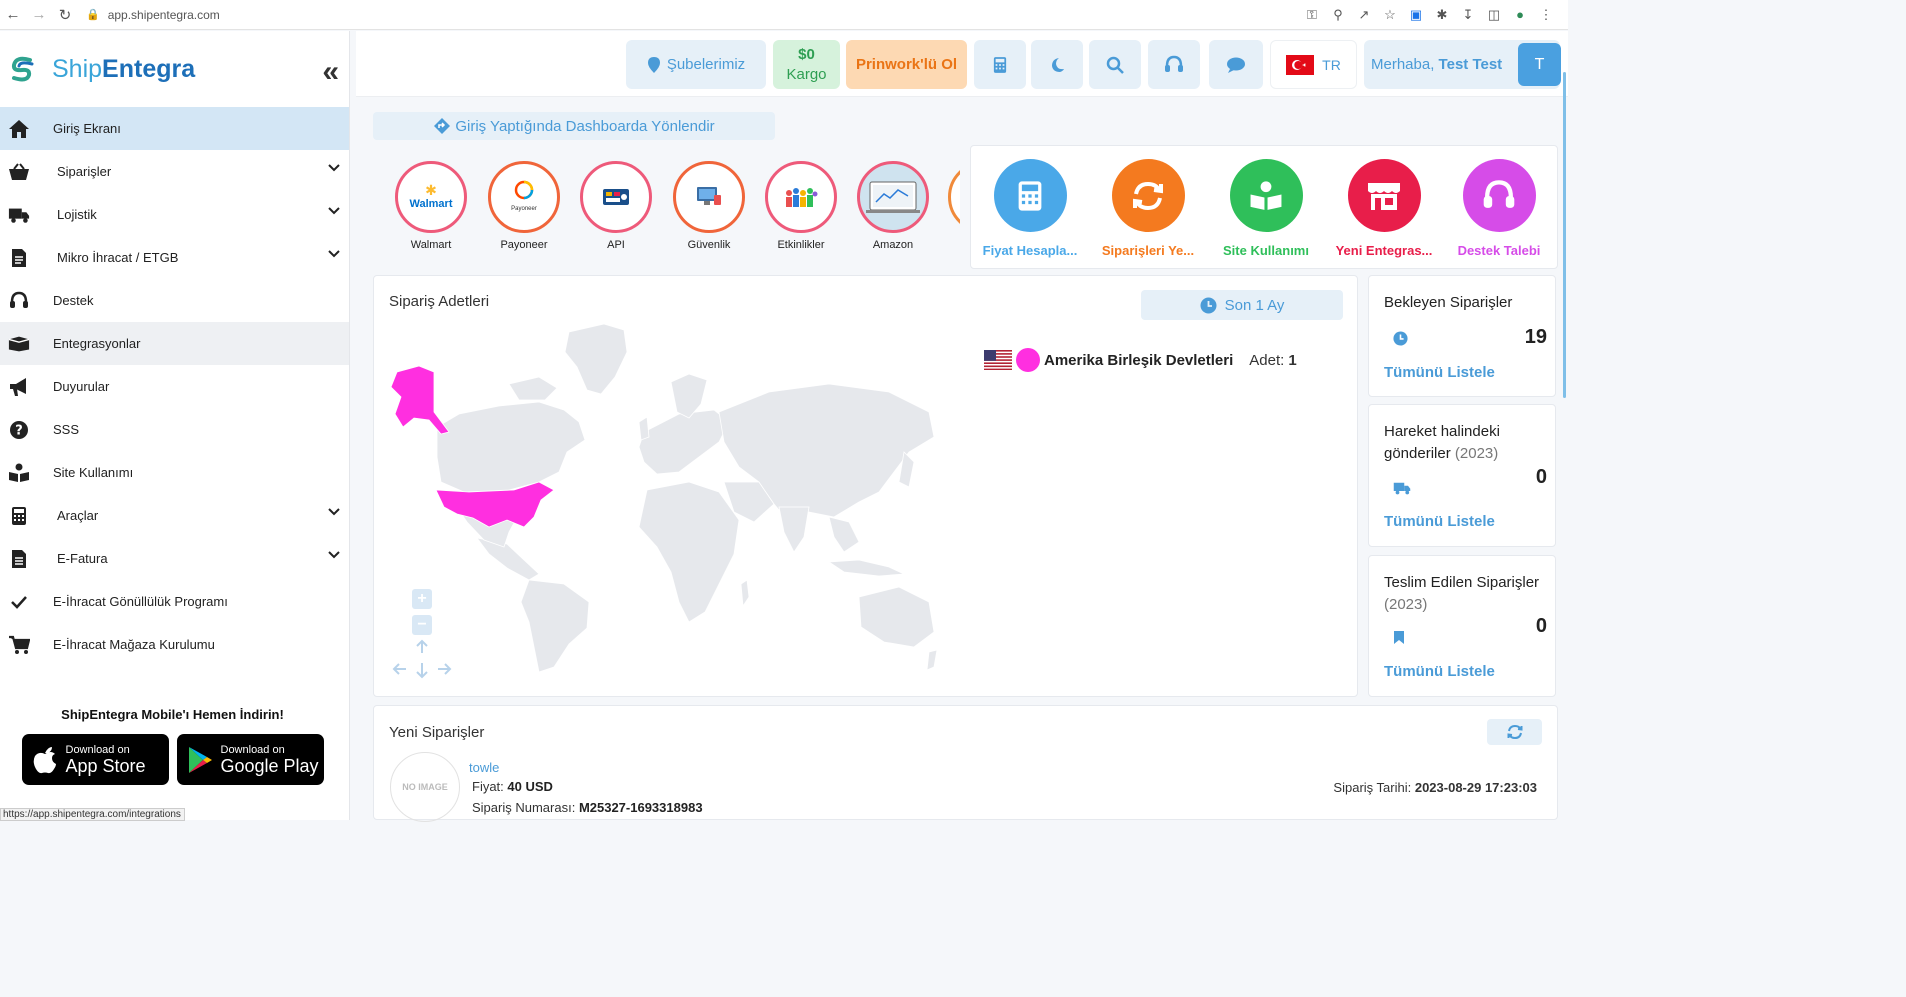  What do you see at coordinates (174, 601) in the screenshot?
I see `sidebar-item-eexport-program: E-İhracat Gönüllülük Programı` at bounding box center [174, 601].